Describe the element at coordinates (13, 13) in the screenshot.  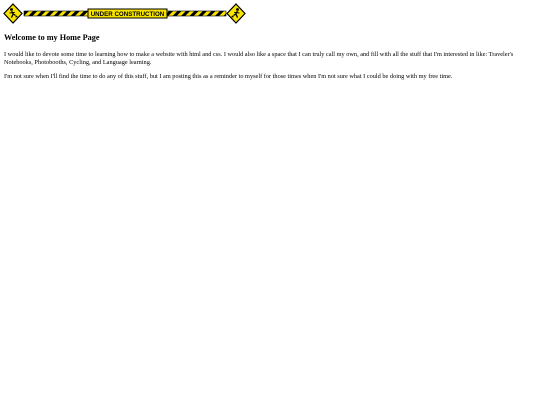
I see `worker-sign-left-icon` at that location.